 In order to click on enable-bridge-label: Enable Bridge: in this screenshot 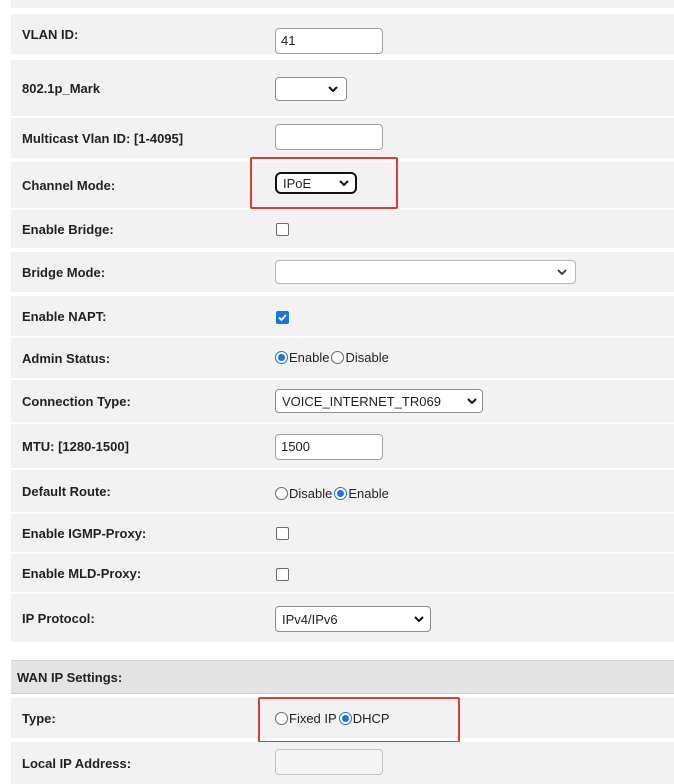, I will do `click(68, 229)`.